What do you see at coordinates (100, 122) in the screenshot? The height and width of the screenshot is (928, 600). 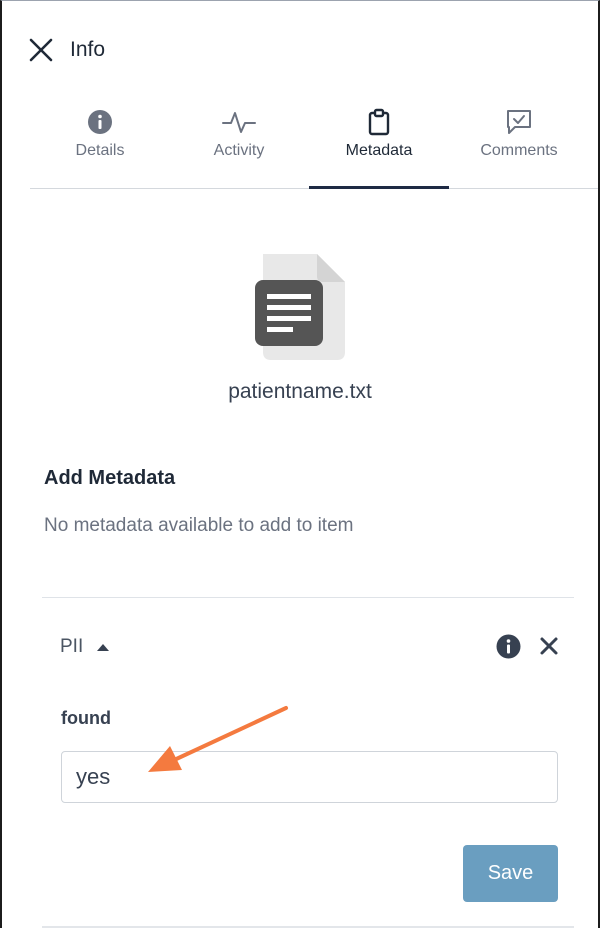 I see `info-circle-icon` at bounding box center [100, 122].